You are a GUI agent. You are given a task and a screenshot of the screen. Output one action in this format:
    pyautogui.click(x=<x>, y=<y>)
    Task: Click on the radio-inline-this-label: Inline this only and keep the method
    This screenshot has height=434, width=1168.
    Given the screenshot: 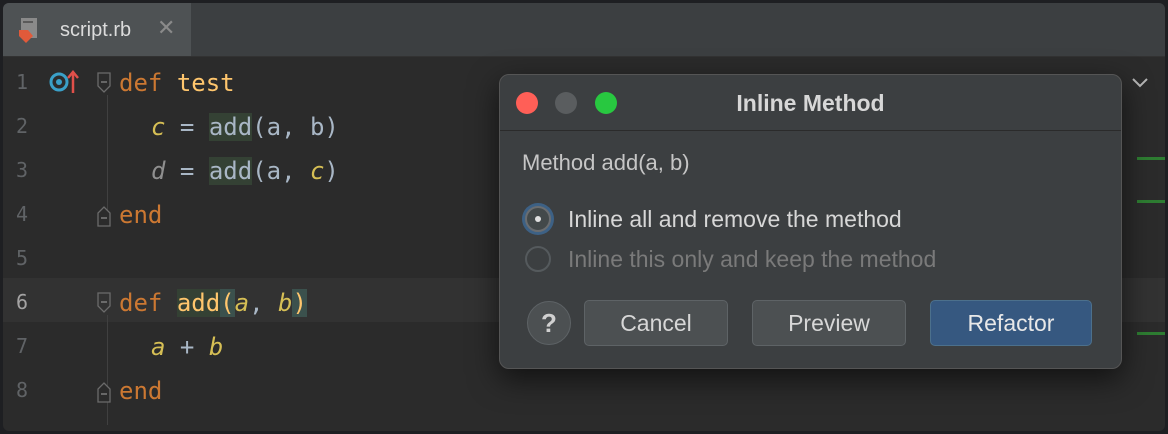 What is the action you would take?
    pyautogui.click(x=752, y=259)
    